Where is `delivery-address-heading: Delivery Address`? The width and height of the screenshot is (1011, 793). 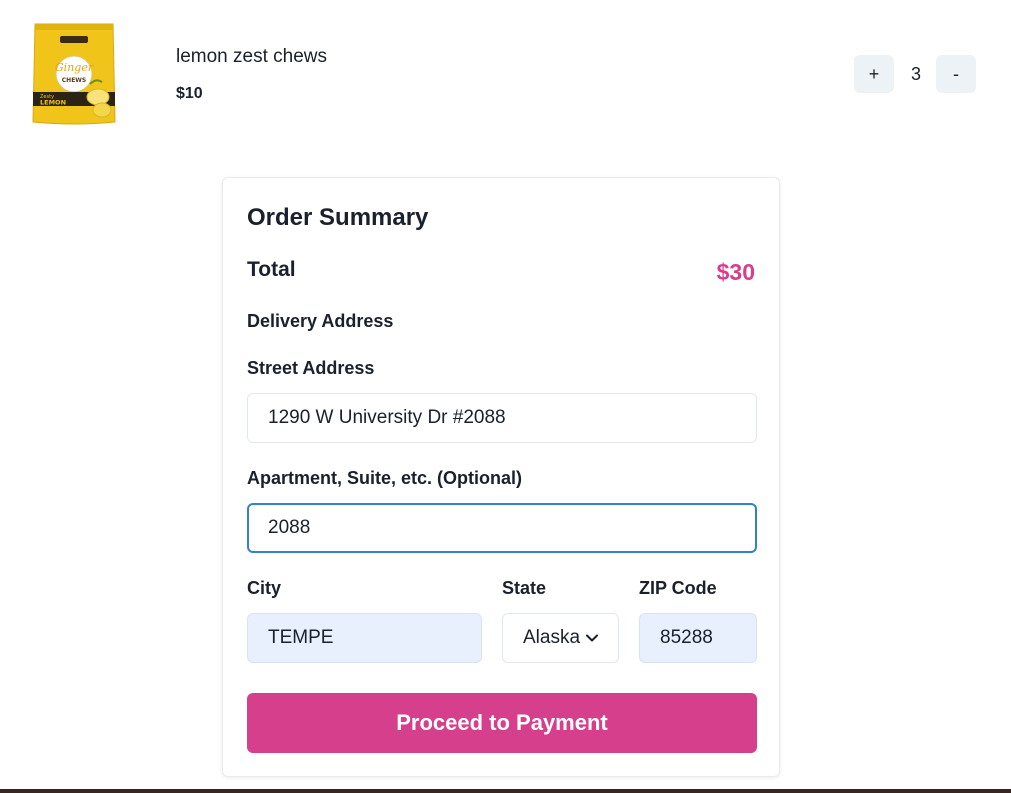 delivery-address-heading: Delivery Address is located at coordinates (320, 321).